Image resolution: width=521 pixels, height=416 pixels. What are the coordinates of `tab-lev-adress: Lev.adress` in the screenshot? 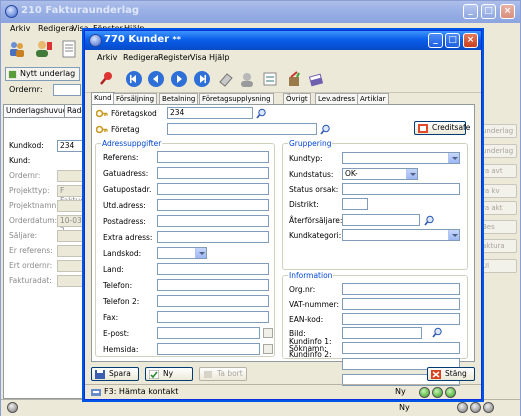 It's located at (336, 98).